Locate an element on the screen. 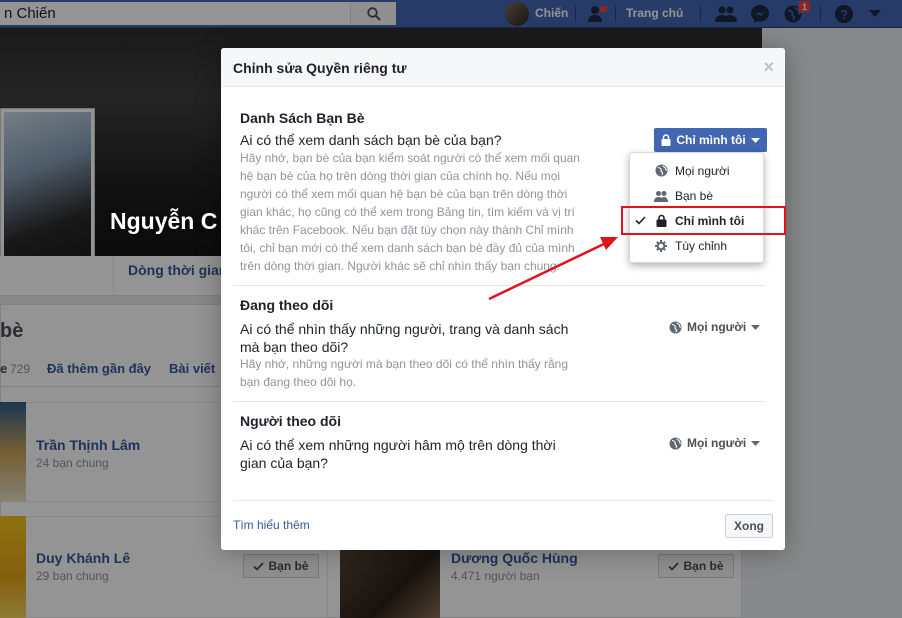  friends-icon is located at coordinates (661, 196).